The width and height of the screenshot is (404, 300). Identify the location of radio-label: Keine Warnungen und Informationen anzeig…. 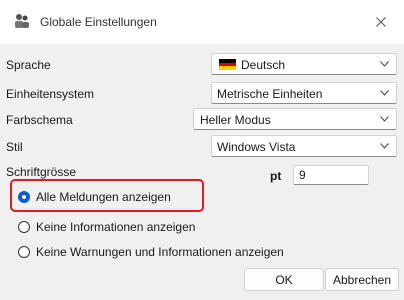
(160, 252).